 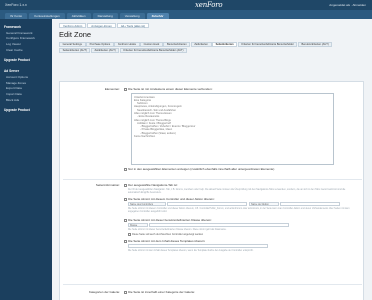 What do you see at coordinates (198, 246) in the screenshot?
I see `template-input` at bounding box center [198, 246].